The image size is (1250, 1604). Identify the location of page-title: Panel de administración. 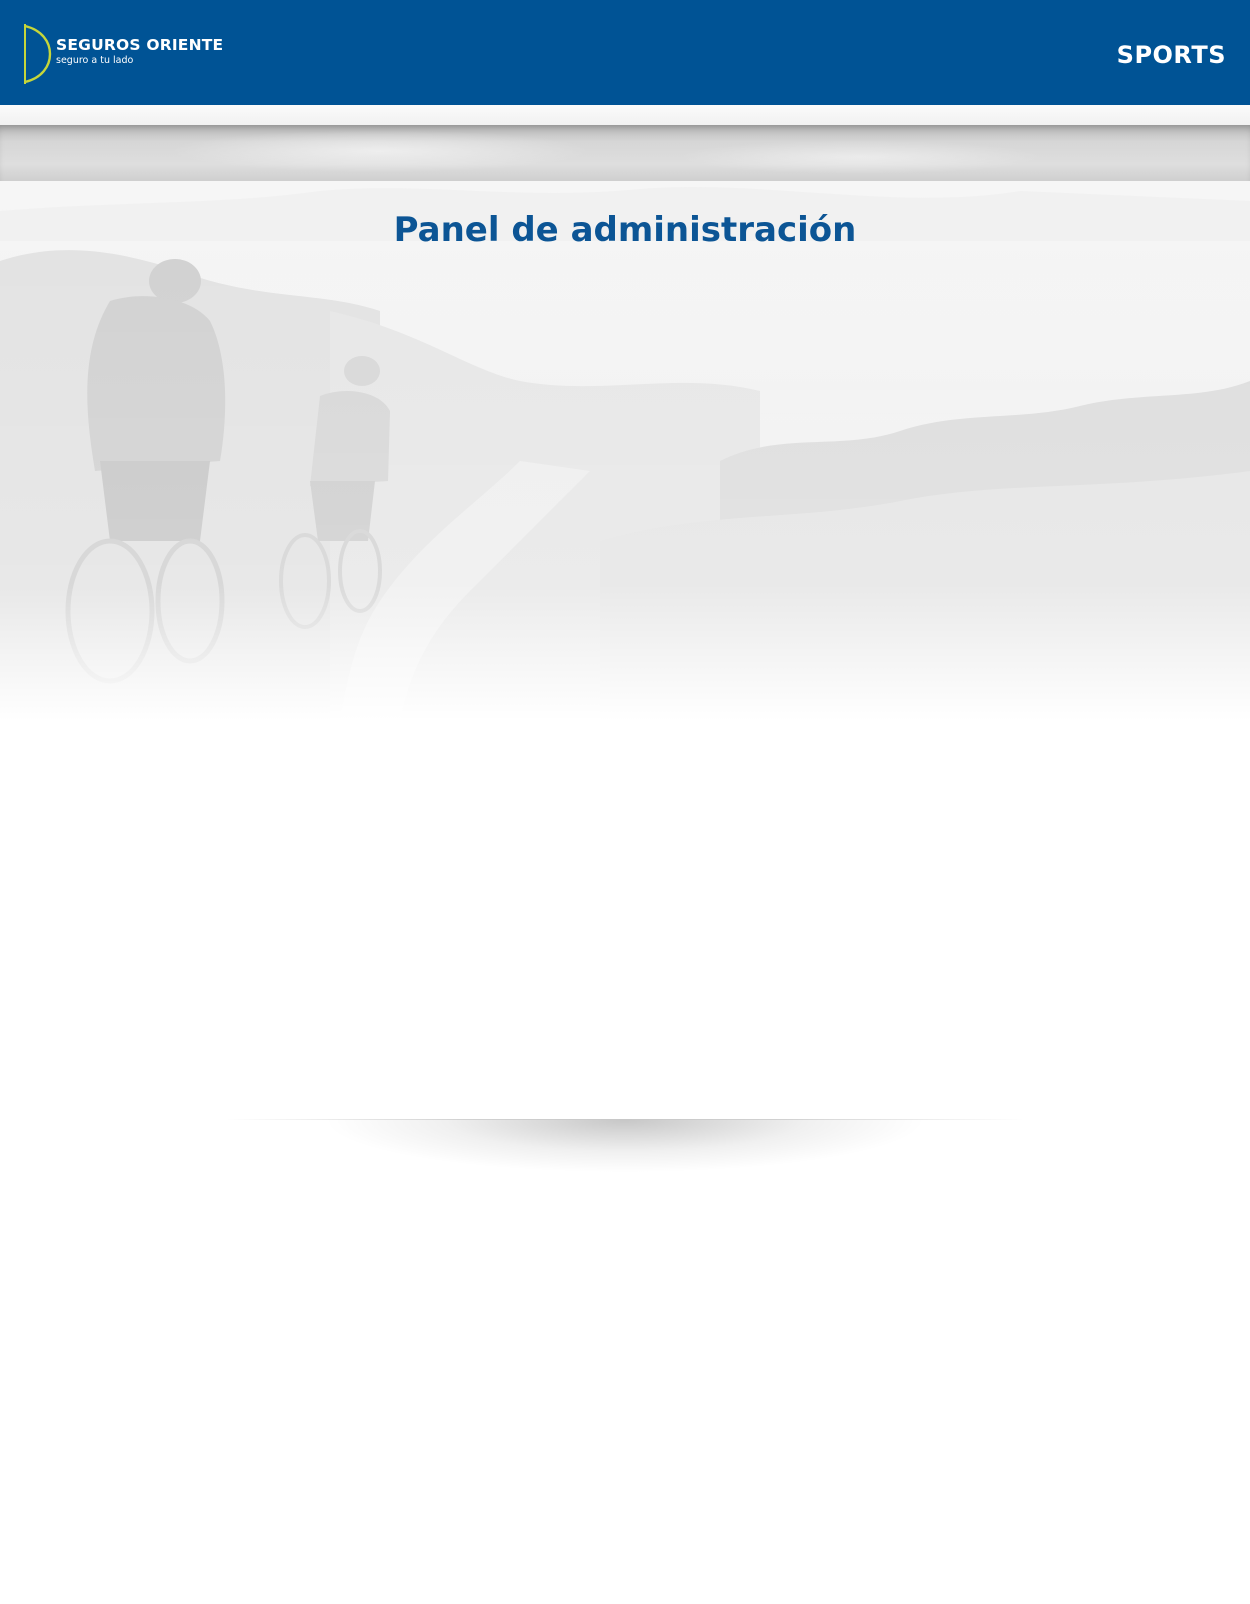
(625, 230).